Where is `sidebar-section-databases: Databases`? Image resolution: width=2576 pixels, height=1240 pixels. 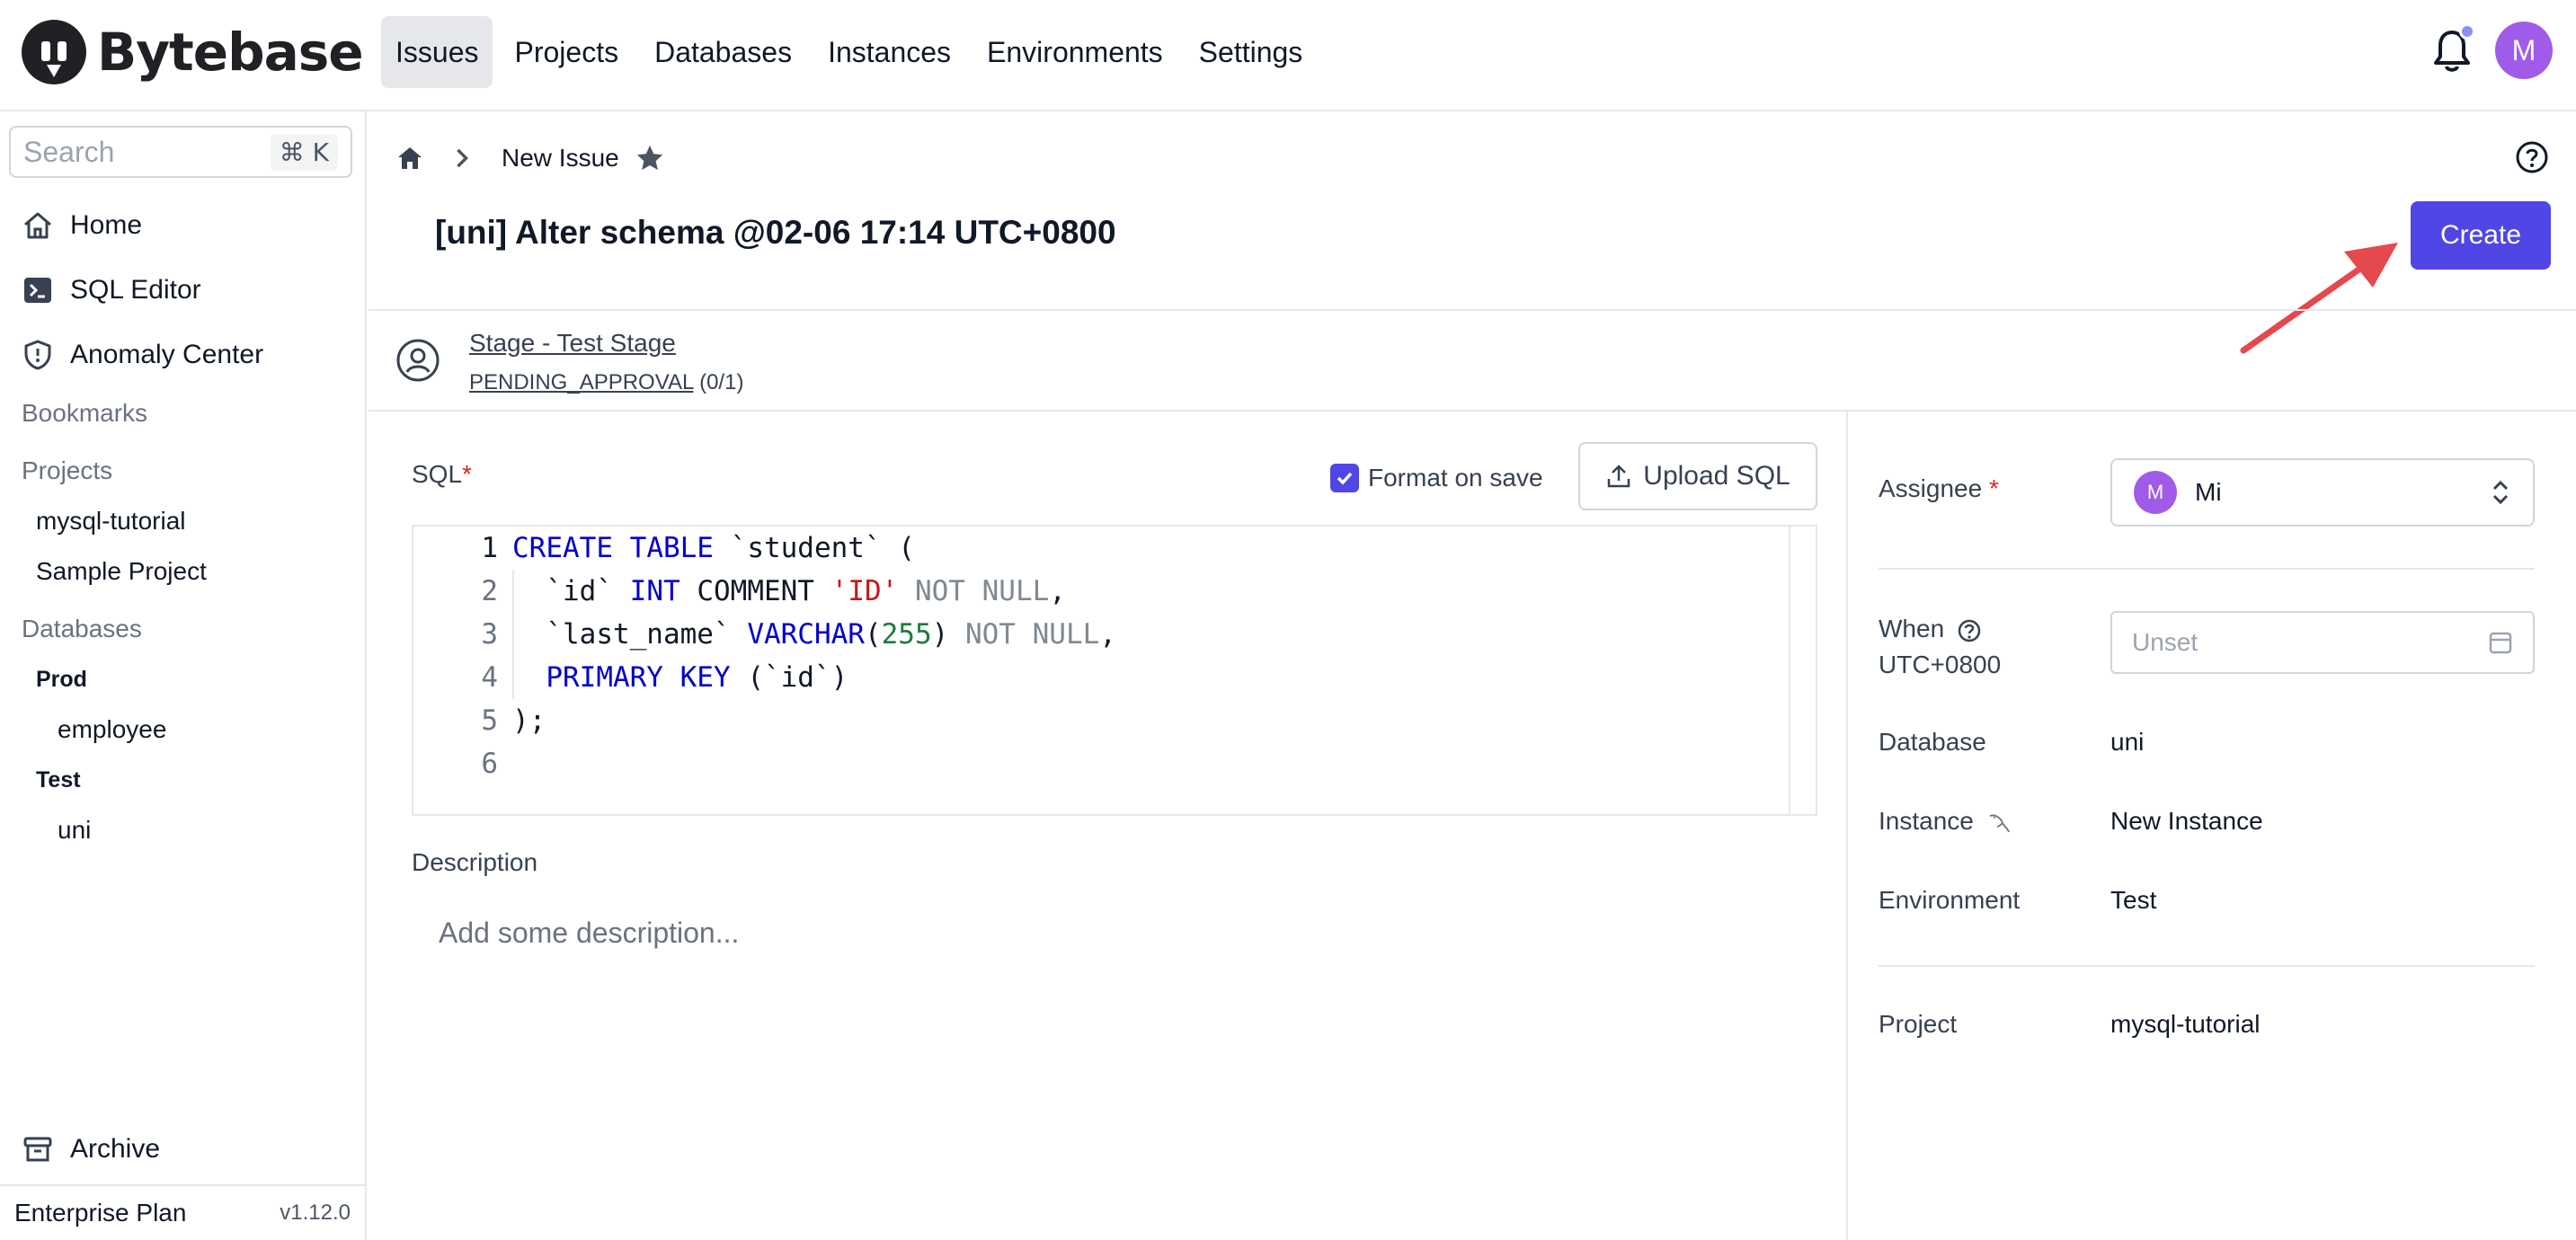 sidebar-section-databases: Databases is located at coordinates (82, 629).